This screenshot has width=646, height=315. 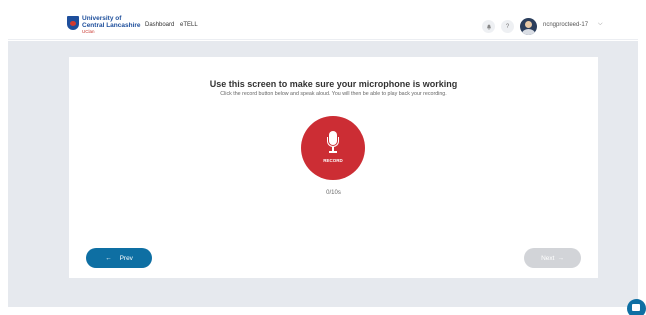 I want to click on record-label: RECORD, so click(x=333, y=160).